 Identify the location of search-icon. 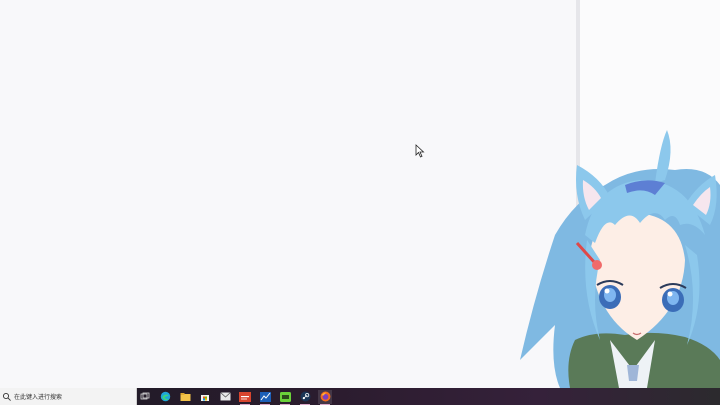
(6, 396).